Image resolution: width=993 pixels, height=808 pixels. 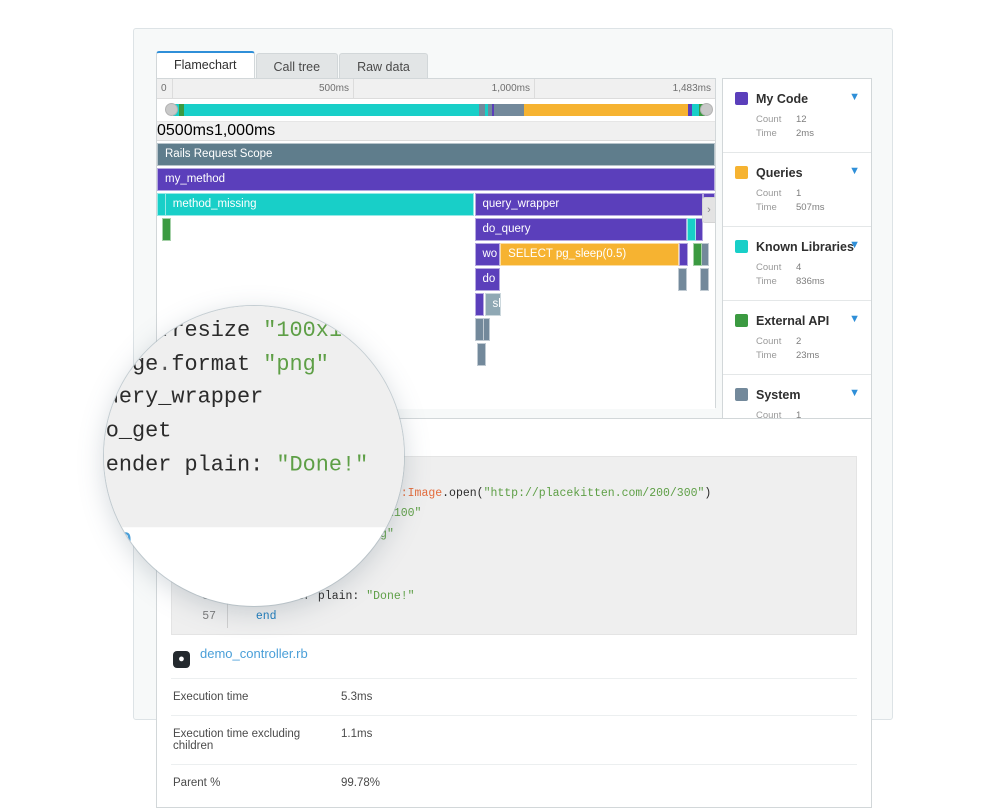 What do you see at coordinates (793, 321) in the screenshot?
I see `legend-label: External API` at bounding box center [793, 321].